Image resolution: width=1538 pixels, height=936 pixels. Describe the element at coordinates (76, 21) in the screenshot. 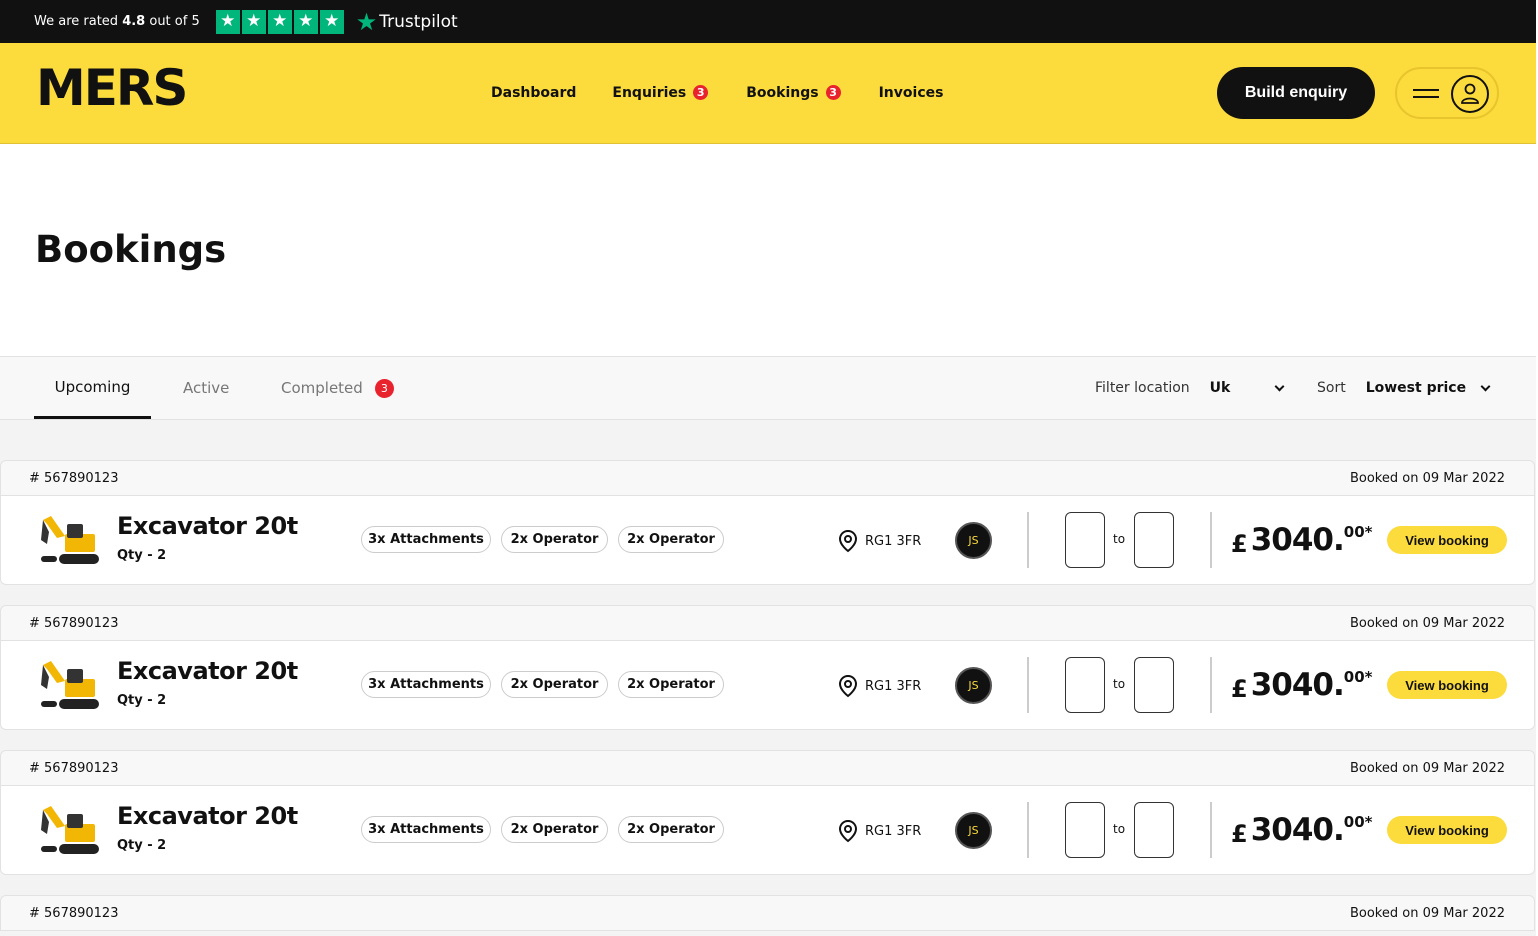

I see `rating-prefix: We are rated` at that location.